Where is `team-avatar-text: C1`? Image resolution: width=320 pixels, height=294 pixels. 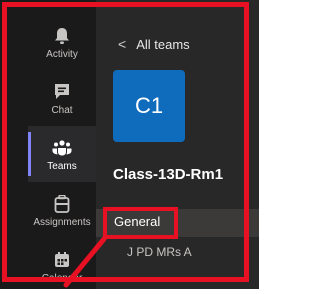
team-avatar-text: C1 is located at coordinates (149, 105).